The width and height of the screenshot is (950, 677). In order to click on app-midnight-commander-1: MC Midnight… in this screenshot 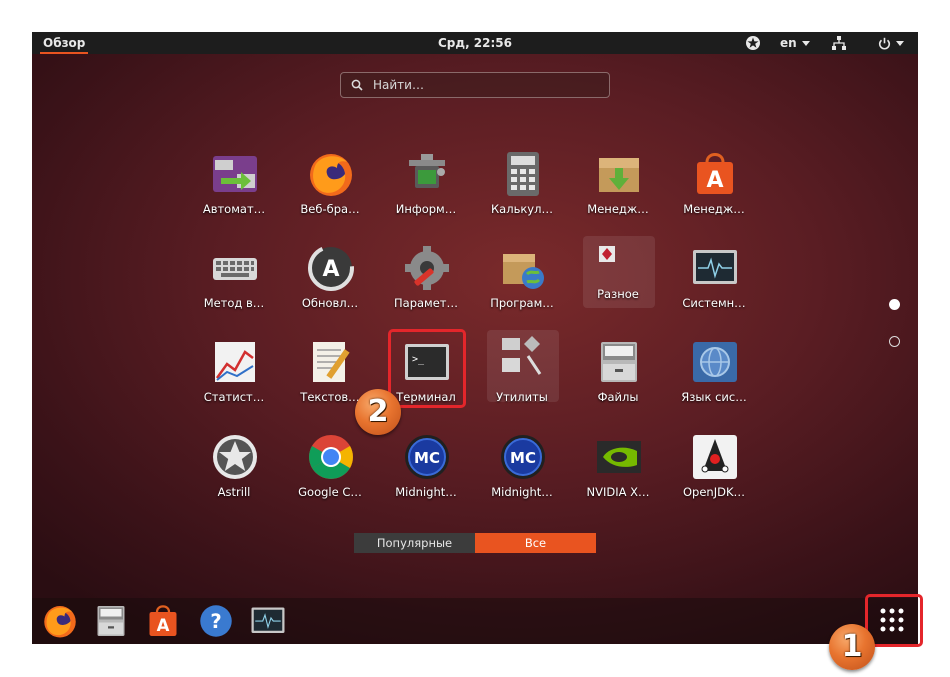, I will do `click(426, 463)`.